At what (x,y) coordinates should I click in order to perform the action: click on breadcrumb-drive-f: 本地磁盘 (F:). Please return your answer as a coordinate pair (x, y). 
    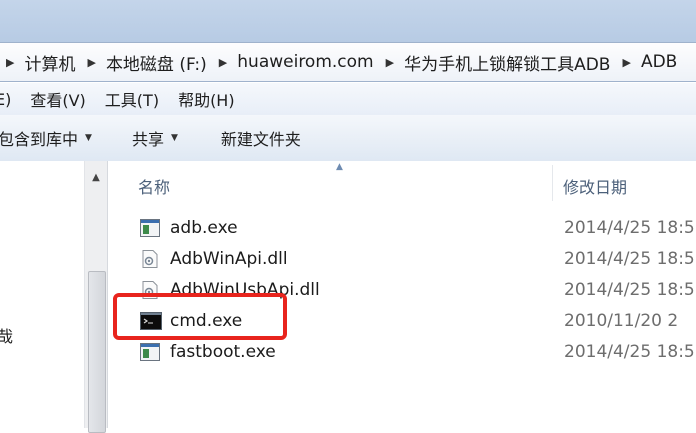
    Looking at the image, I should click on (156, 62).